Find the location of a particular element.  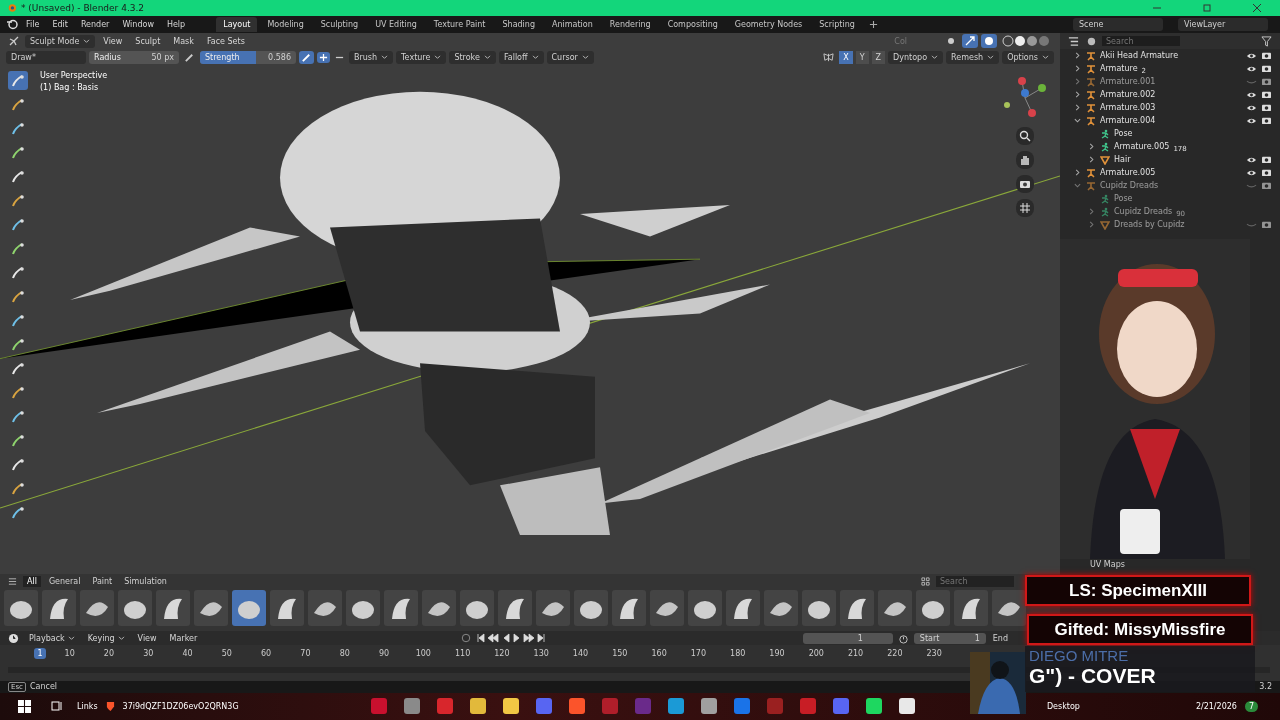

popover-menu: Texture is located at coordinates (421, 57).